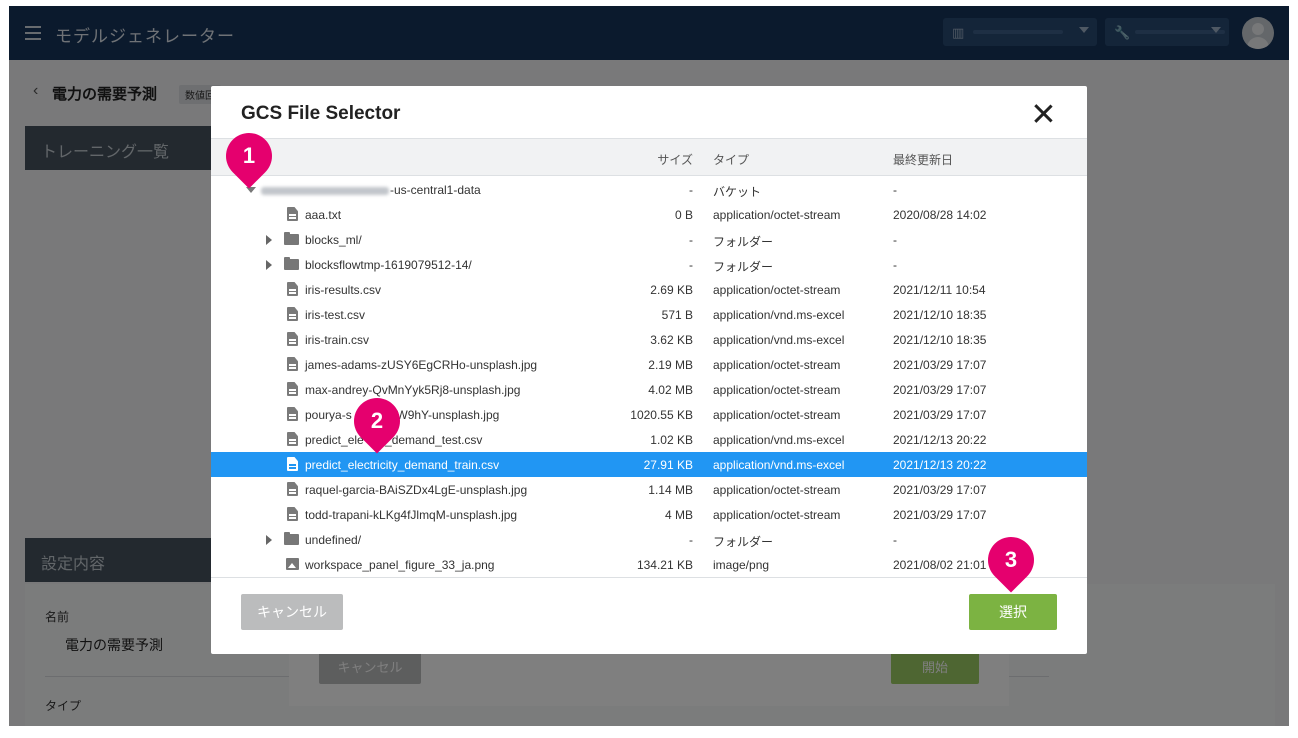 Image resolution: width=1298 pixels, height=738 pixels. I want to click on image-file-icon, so click(292, 564).